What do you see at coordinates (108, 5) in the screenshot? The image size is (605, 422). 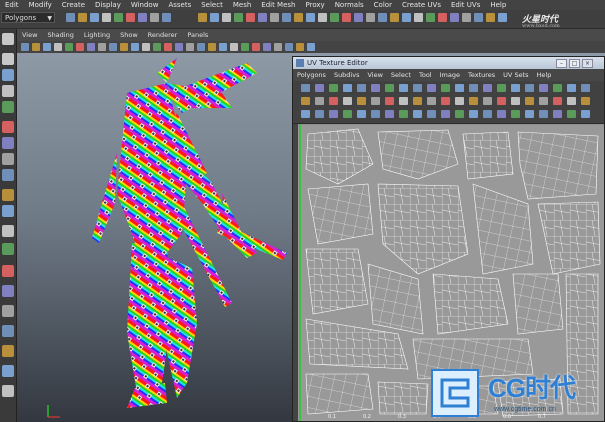 I see `menu-display: Display` at bounding box center [108, 5].